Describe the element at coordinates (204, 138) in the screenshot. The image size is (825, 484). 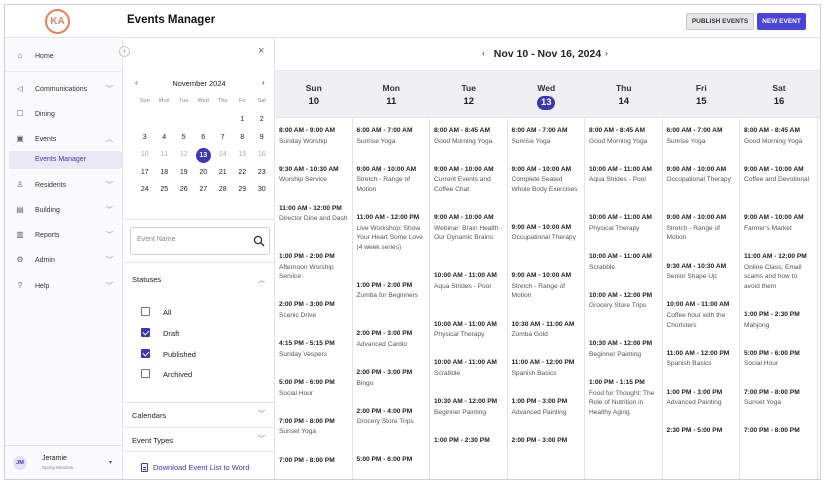
I see `mini-cal-day: 6` at that location.